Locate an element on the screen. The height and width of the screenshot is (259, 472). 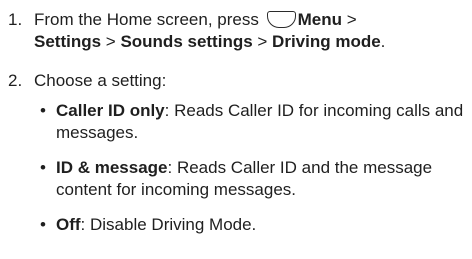
sounds-settings-label: Sounds settings is located at coordinates (186, 41).